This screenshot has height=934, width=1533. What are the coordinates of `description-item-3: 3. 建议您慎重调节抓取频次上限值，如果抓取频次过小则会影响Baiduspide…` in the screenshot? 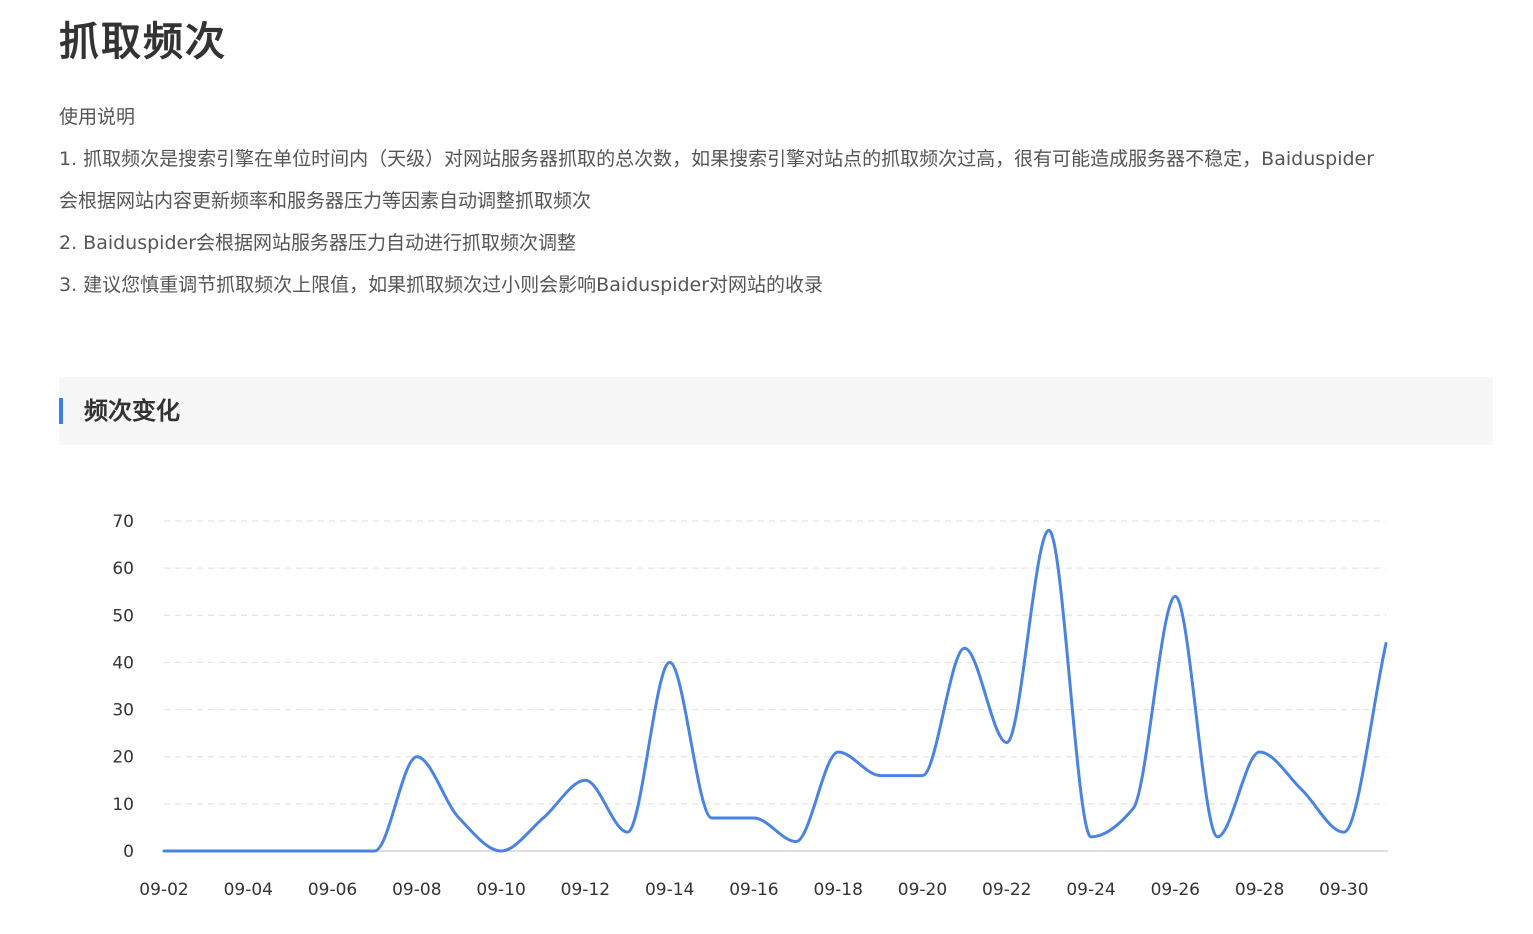 It's located at (441, 285).